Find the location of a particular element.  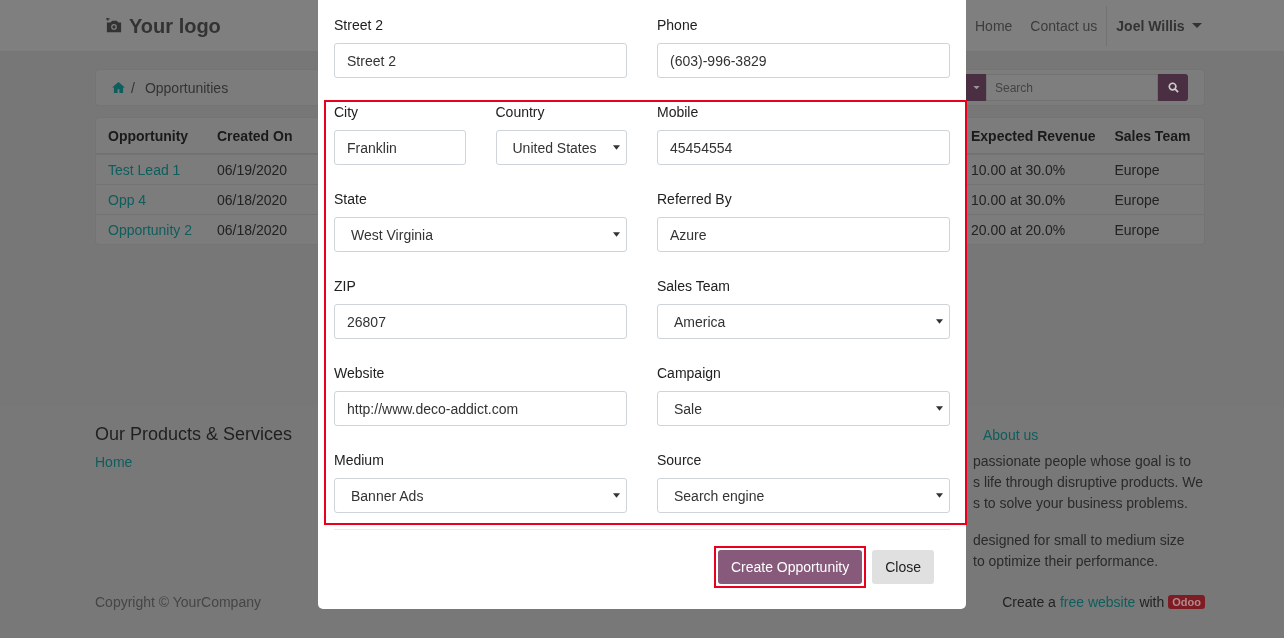

field-label: State is located at coordinates (351, 199).